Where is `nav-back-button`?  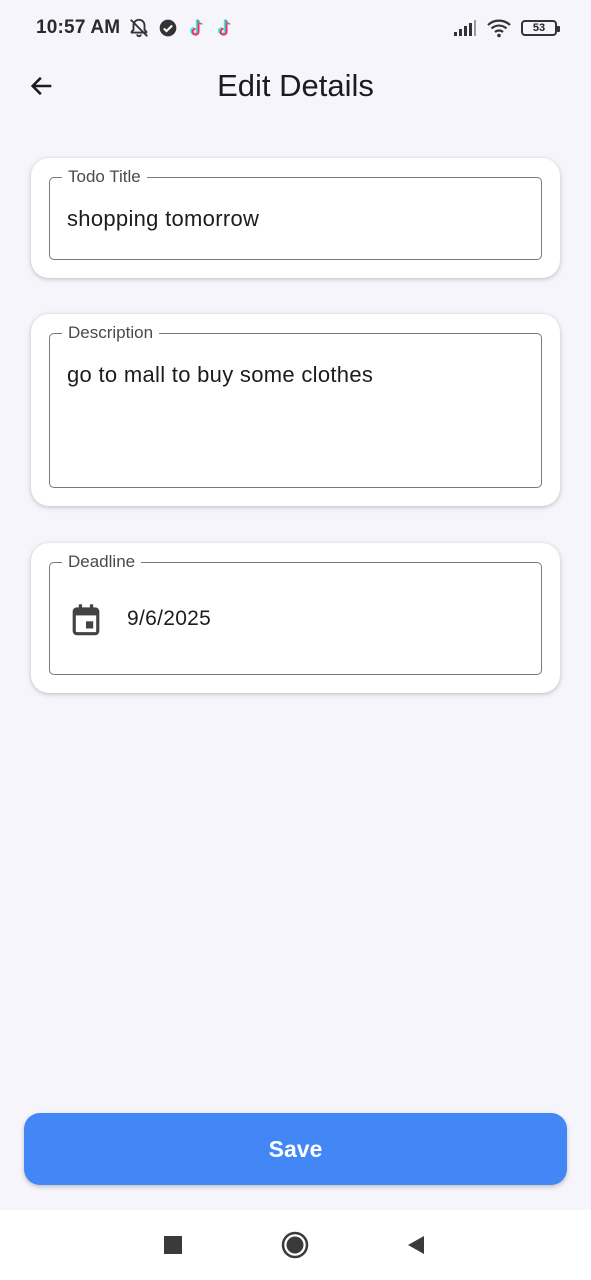 nav-back-button is located at coordinates (416, 1245).